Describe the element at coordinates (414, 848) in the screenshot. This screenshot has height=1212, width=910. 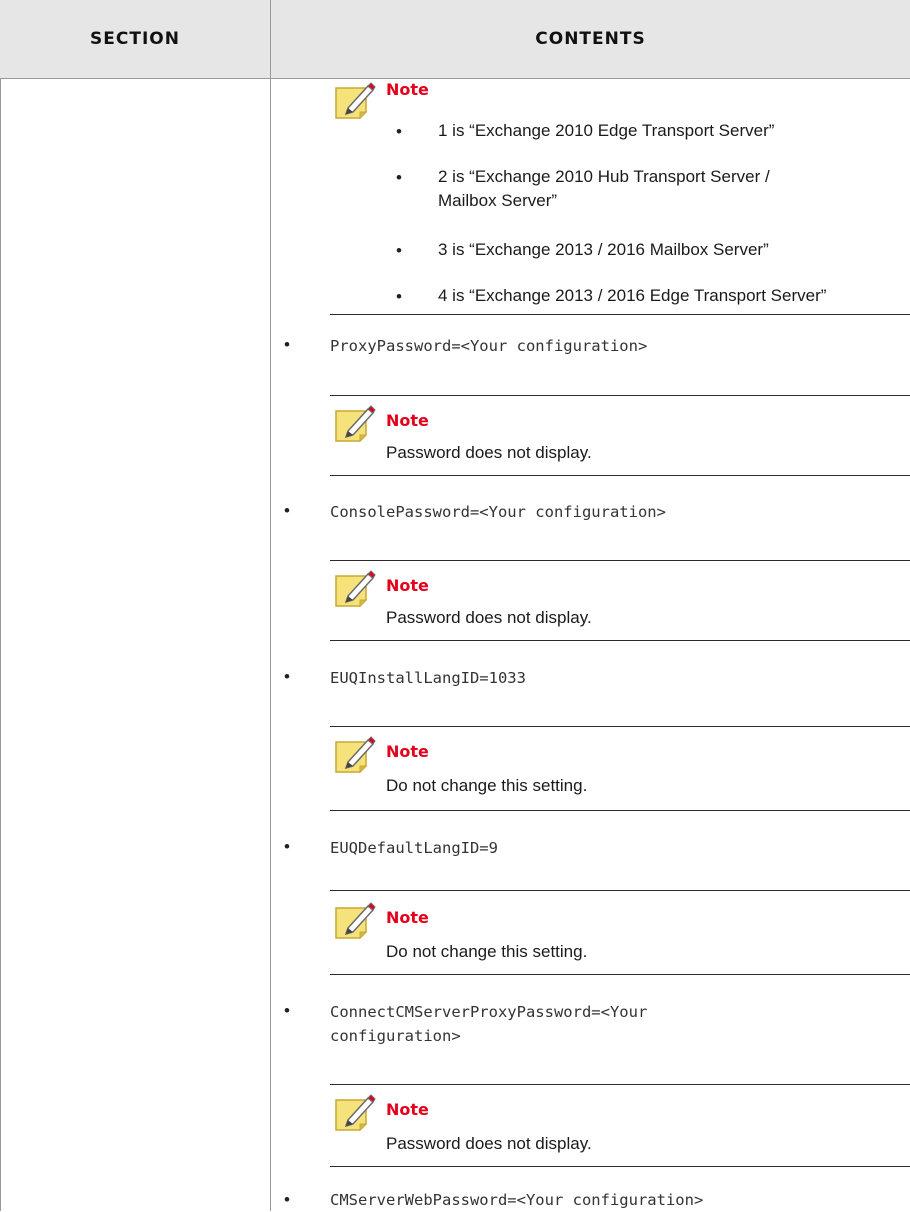
I see `setting-code: EUQDefaultLangID=9` at that location.